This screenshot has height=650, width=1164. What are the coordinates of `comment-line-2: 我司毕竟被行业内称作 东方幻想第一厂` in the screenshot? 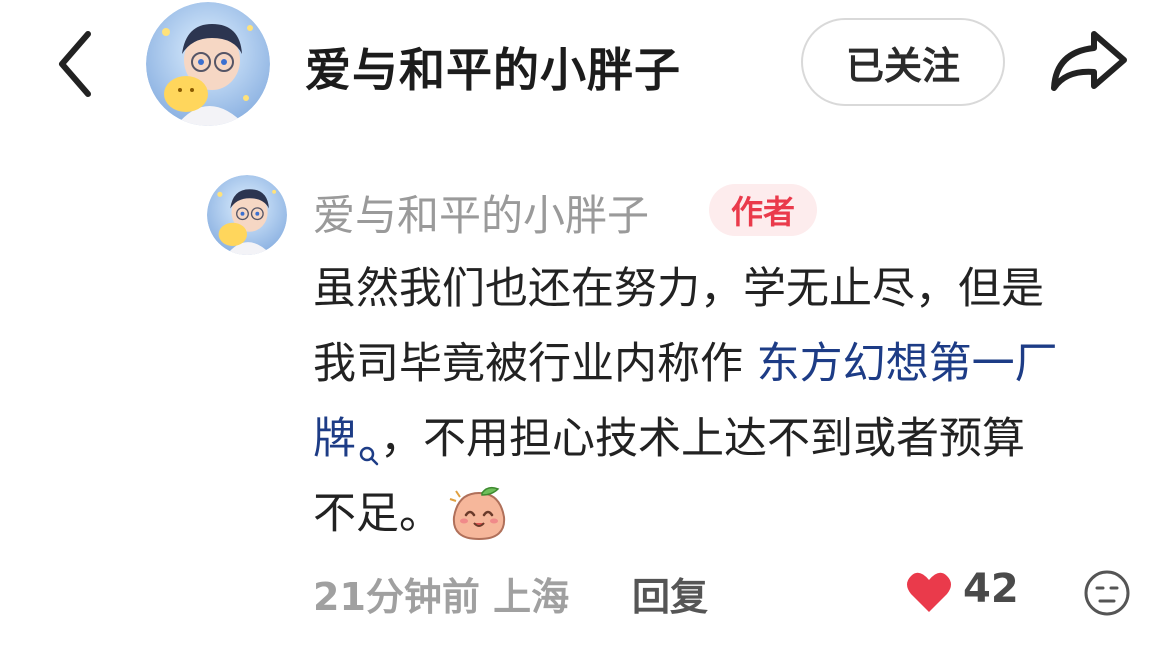 It's located at (728, 364).